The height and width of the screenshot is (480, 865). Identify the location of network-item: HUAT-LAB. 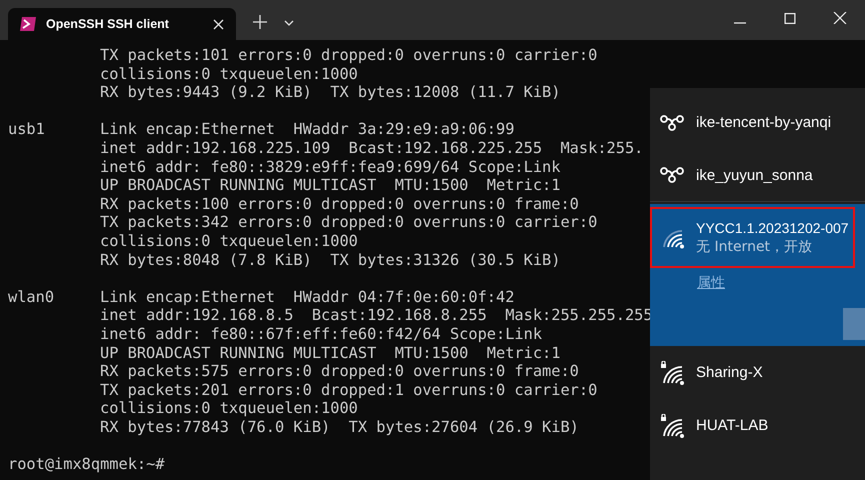
(757, 425).